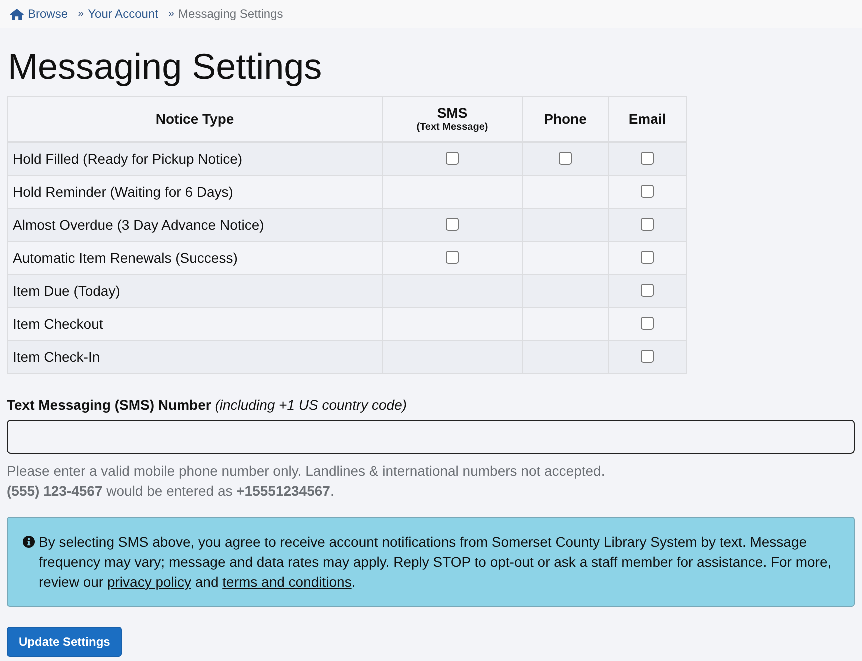  Describe the element at coordinates (231, 14) in the screenshot. I see `breadcrumb-current: Messaging Settings` at that location.